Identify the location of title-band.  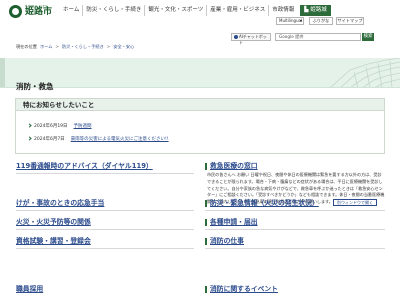
(200, 73).